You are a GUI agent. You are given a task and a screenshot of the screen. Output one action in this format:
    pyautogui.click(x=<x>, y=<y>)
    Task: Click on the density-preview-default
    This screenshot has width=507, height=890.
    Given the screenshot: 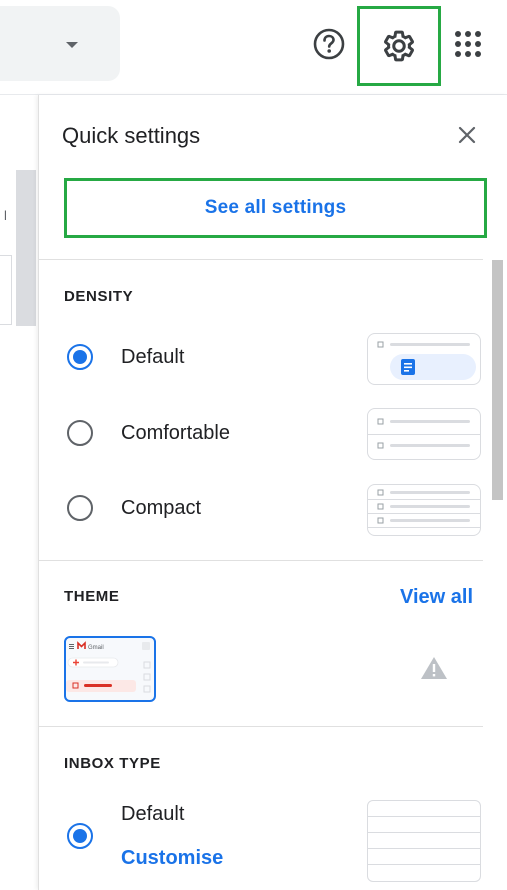 What is the action you would take?
    pyautogui.click(x=424, y=359)
    